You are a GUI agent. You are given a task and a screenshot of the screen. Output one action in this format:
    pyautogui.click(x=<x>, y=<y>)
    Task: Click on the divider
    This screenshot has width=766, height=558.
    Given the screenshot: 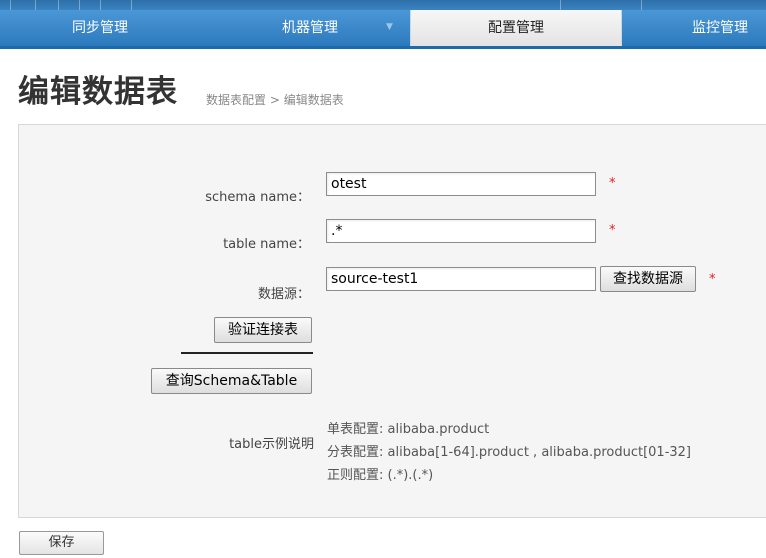 What is the action you would take?
    pyautogui.click(x=247, y=353)
    